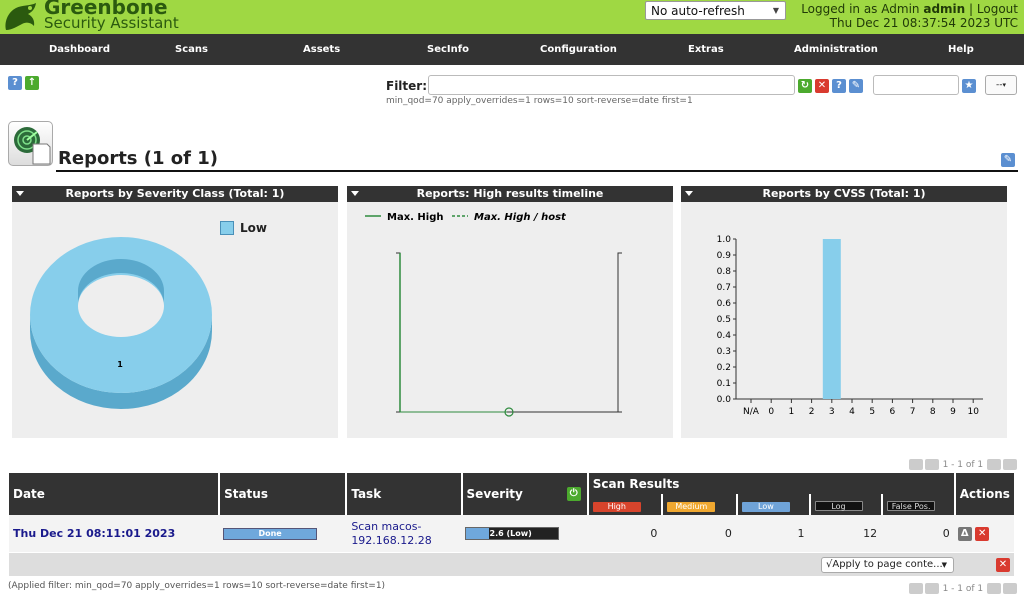  I want to click on reset-filter-icon: ✕, so click(822, 86).